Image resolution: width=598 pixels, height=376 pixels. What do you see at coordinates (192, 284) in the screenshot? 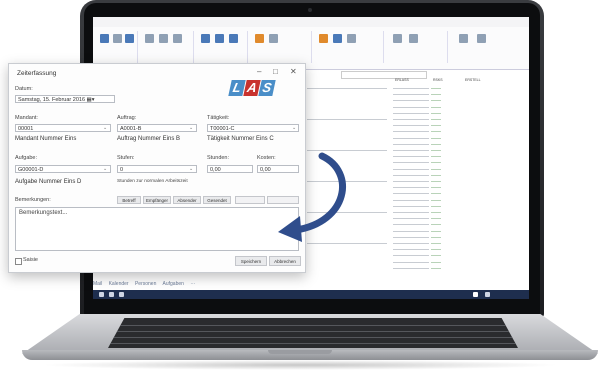
I see `tab-more: ···` at bounding box center [192, 284].